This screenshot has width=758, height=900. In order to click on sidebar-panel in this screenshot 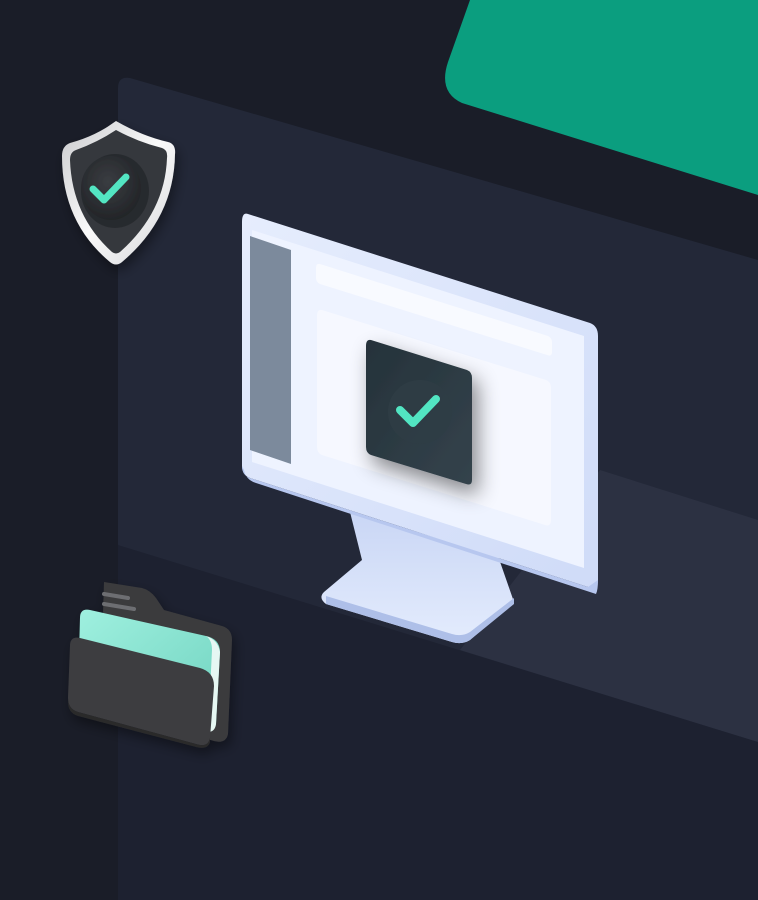, I will do `click(270, 350)`.